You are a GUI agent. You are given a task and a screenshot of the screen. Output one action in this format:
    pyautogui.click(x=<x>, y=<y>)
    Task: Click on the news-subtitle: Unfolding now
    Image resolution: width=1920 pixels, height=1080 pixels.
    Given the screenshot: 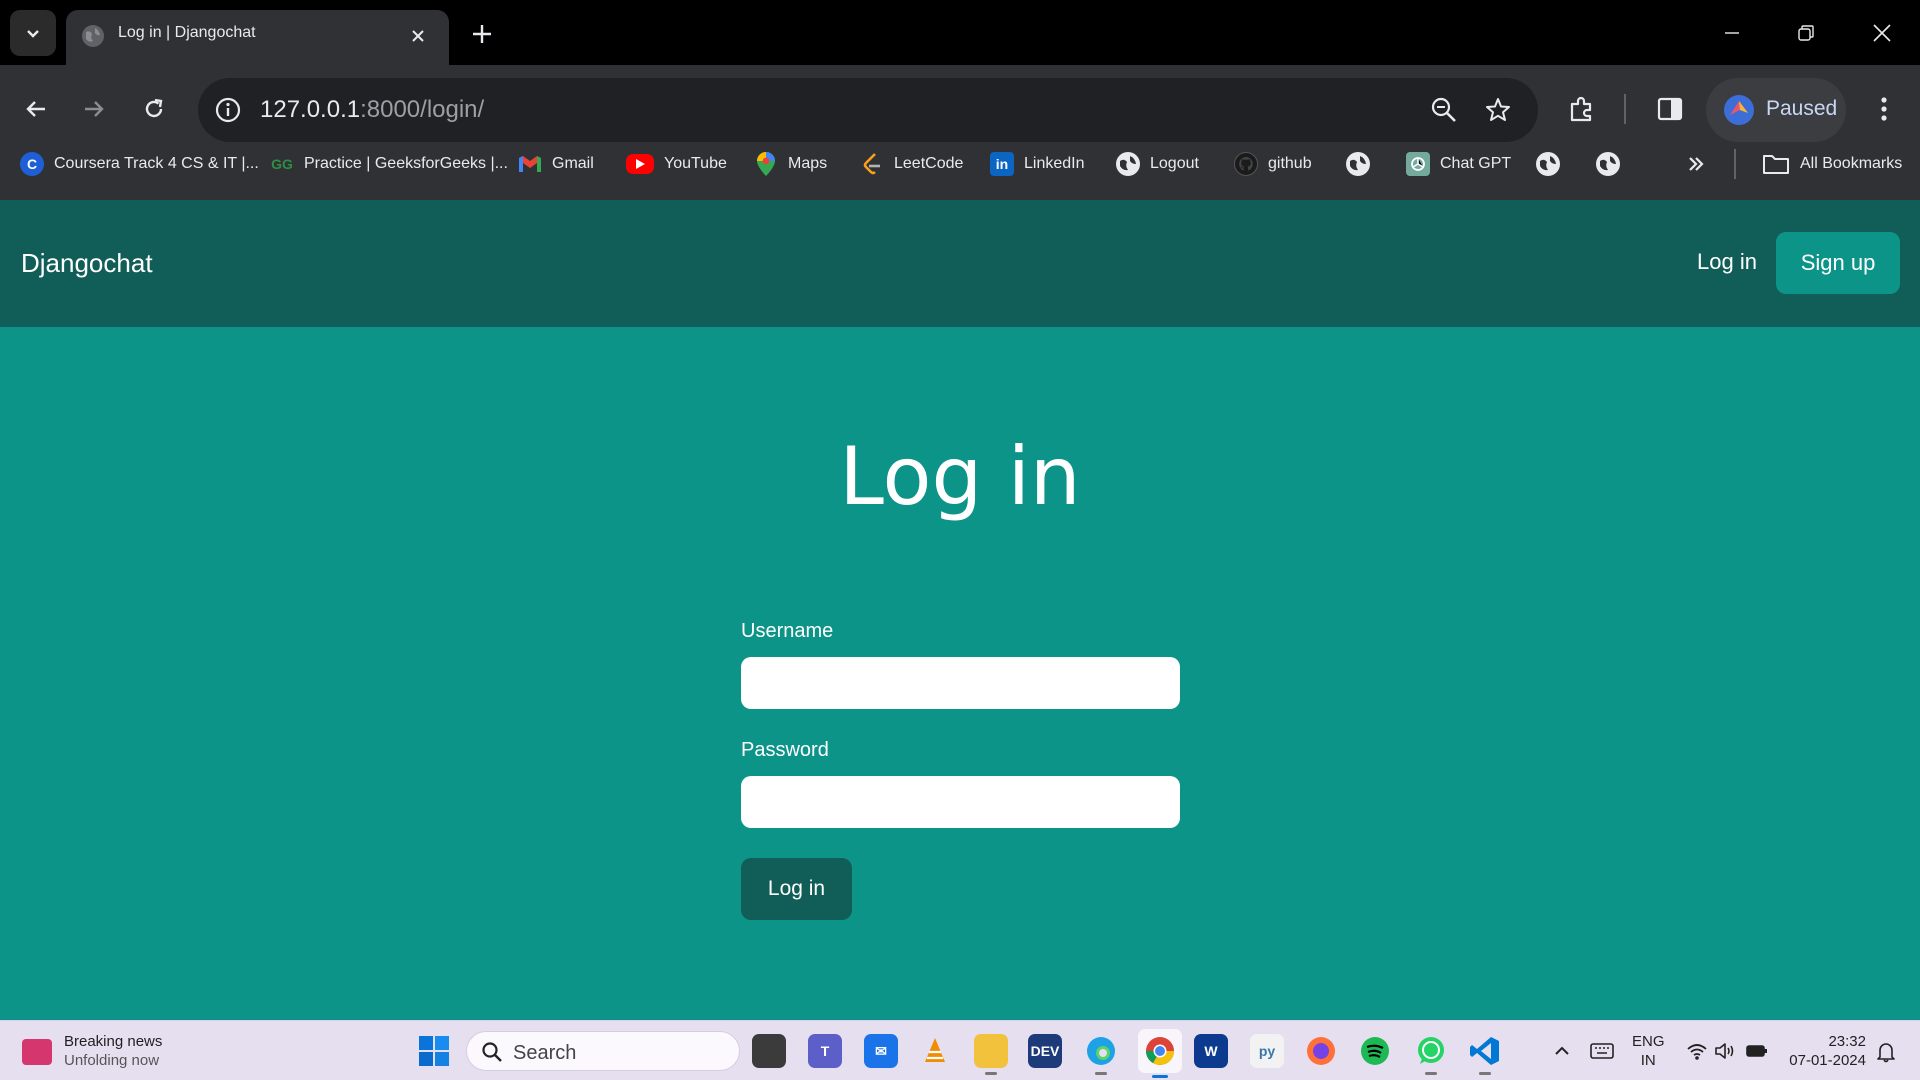 What is the action you would take?
    pyautogui.click(x=112, y=1060)
    